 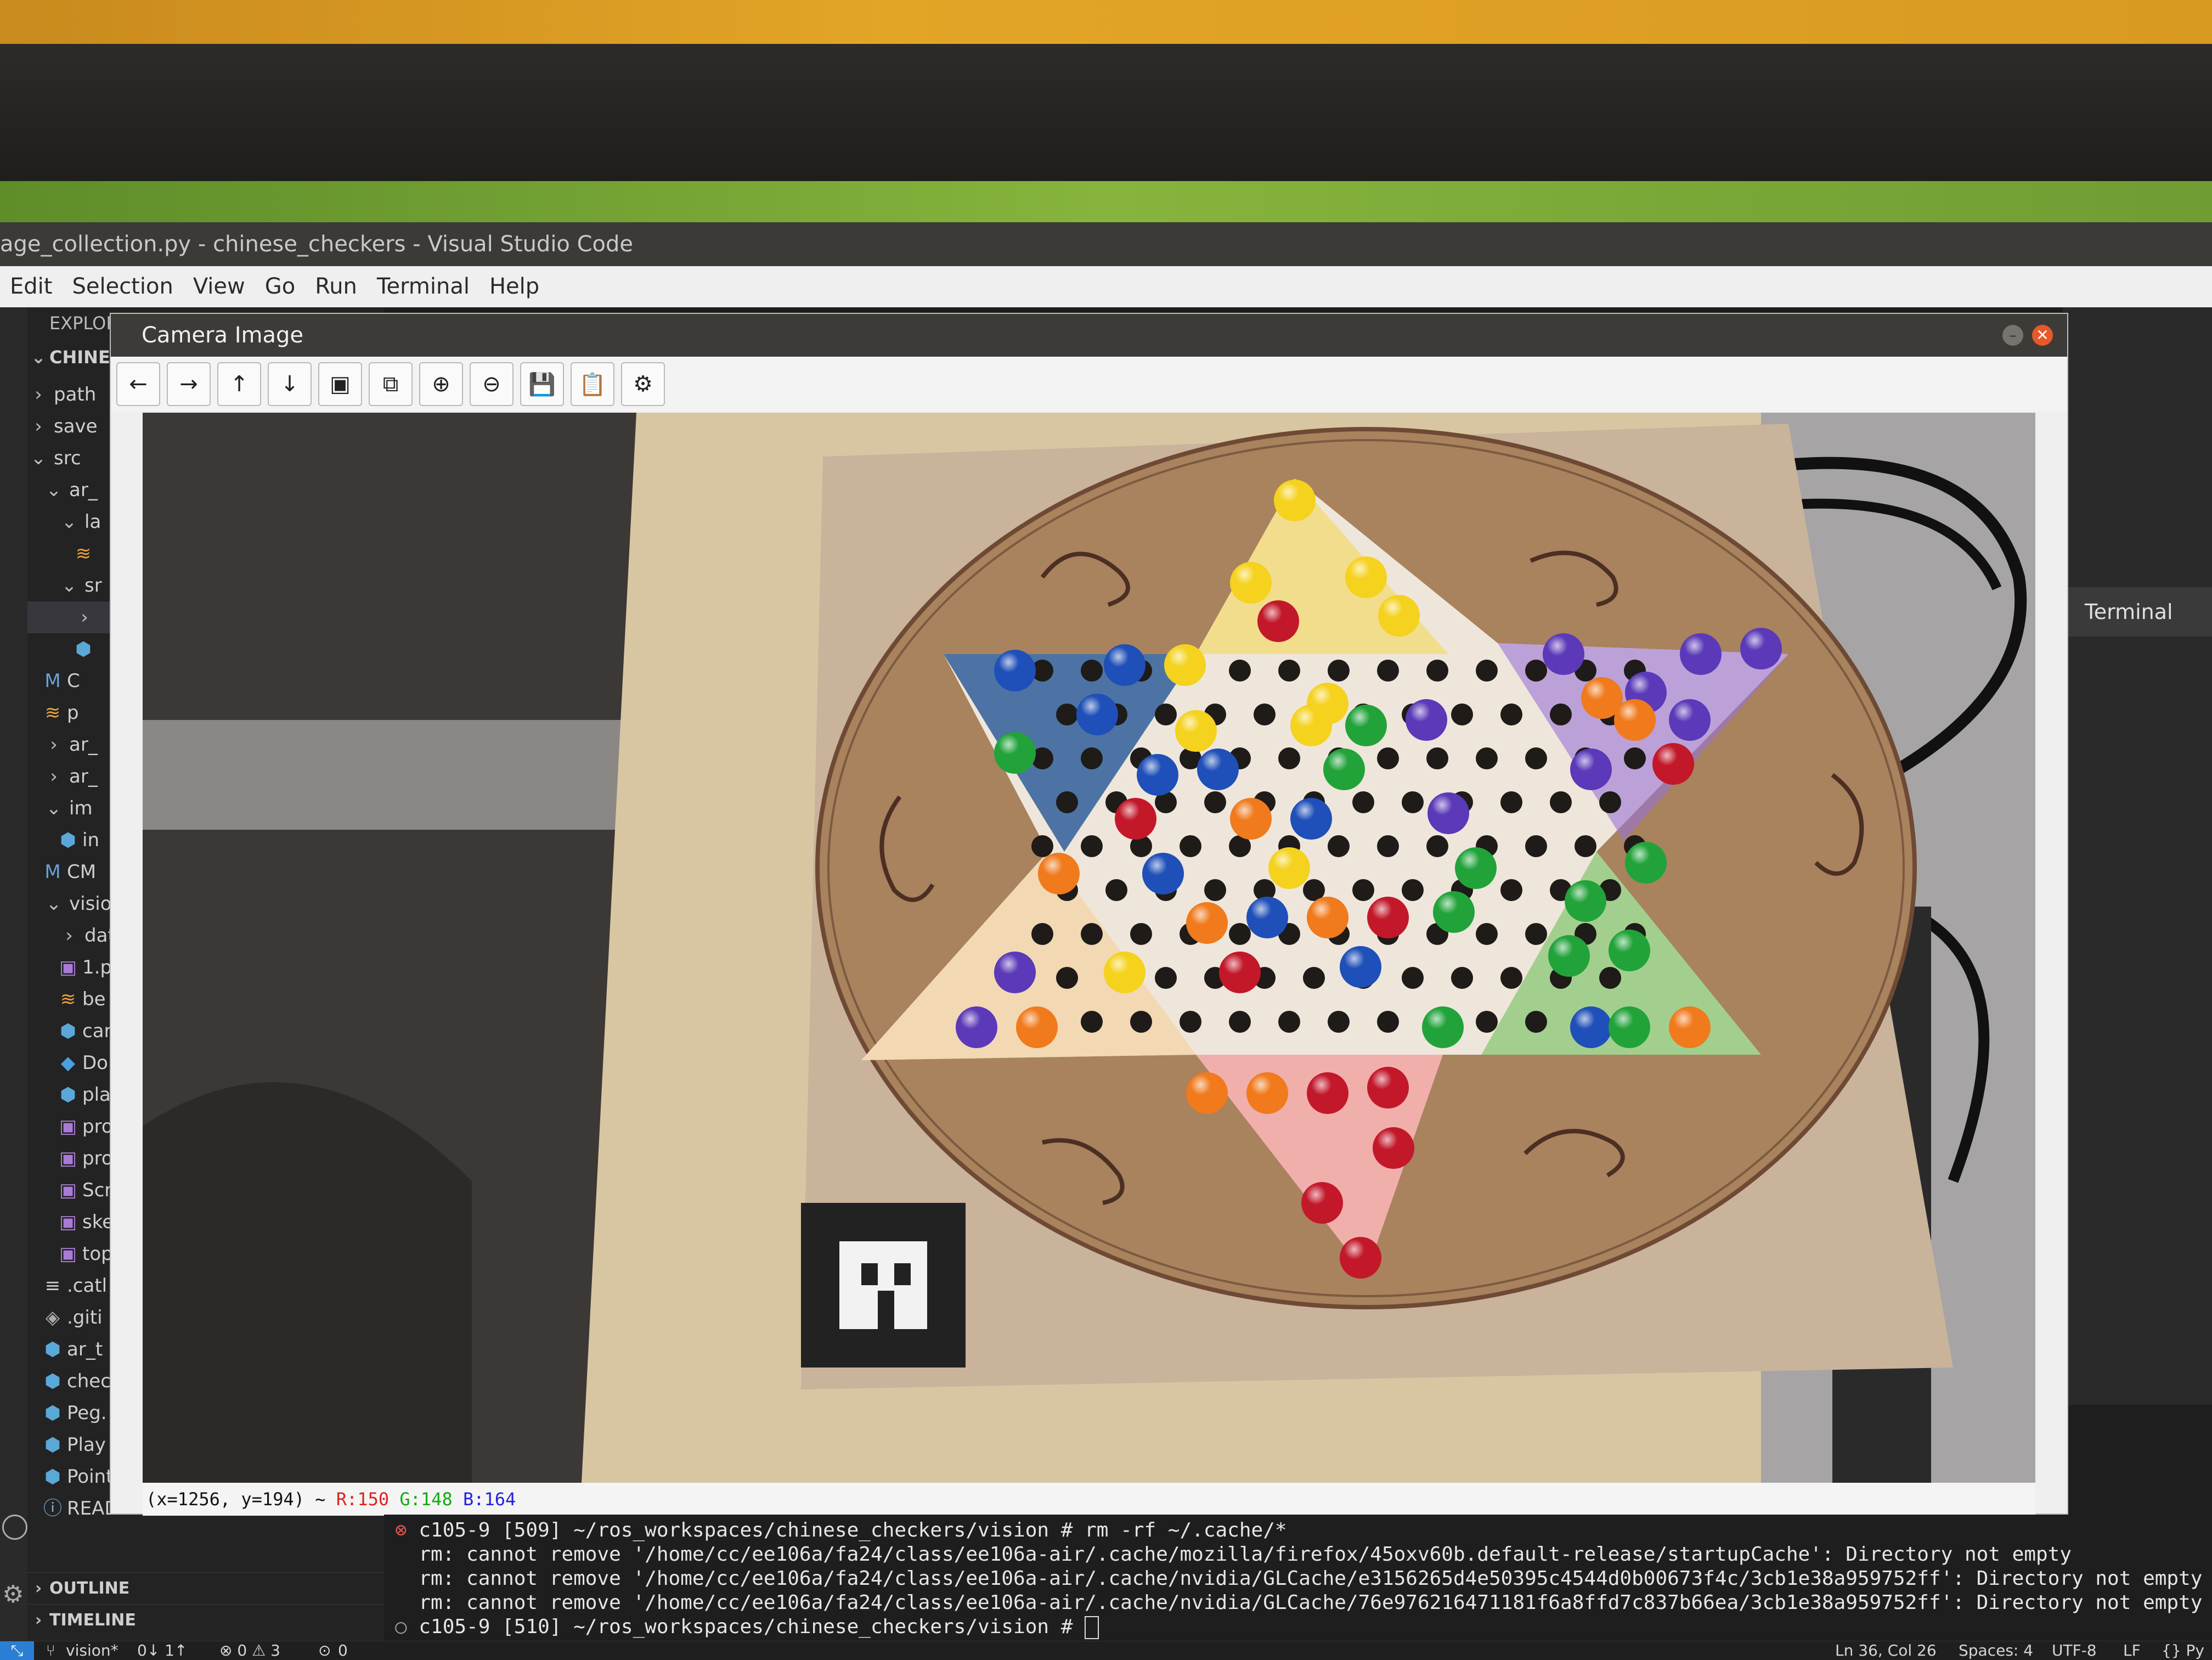 I want to click on explorer-row-label: car, so click(x=97, y=1031).